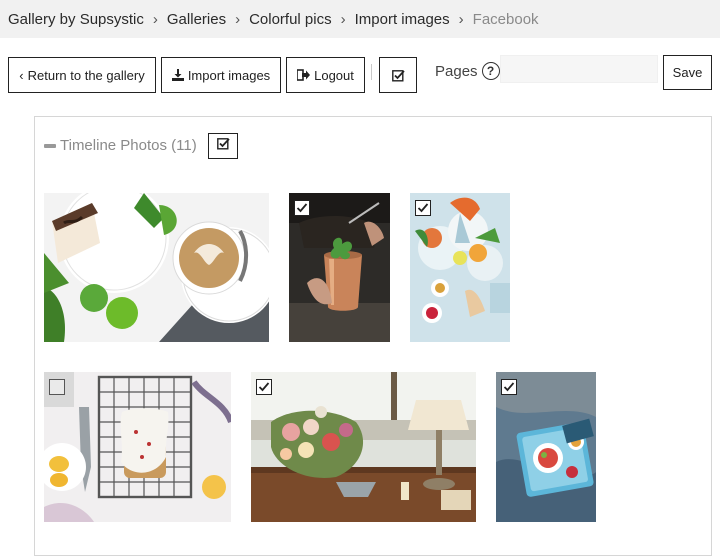  Describe the element at coordinates (505, 19) in the screenshot. I see `breadcrumb-facebook: Facebook` at that location.